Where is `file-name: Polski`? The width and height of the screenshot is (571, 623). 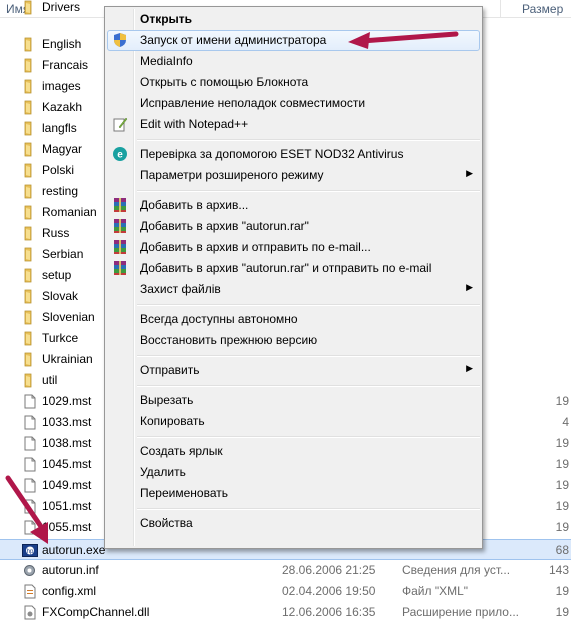 file-name: Polski is located at coordinates (58, 170).